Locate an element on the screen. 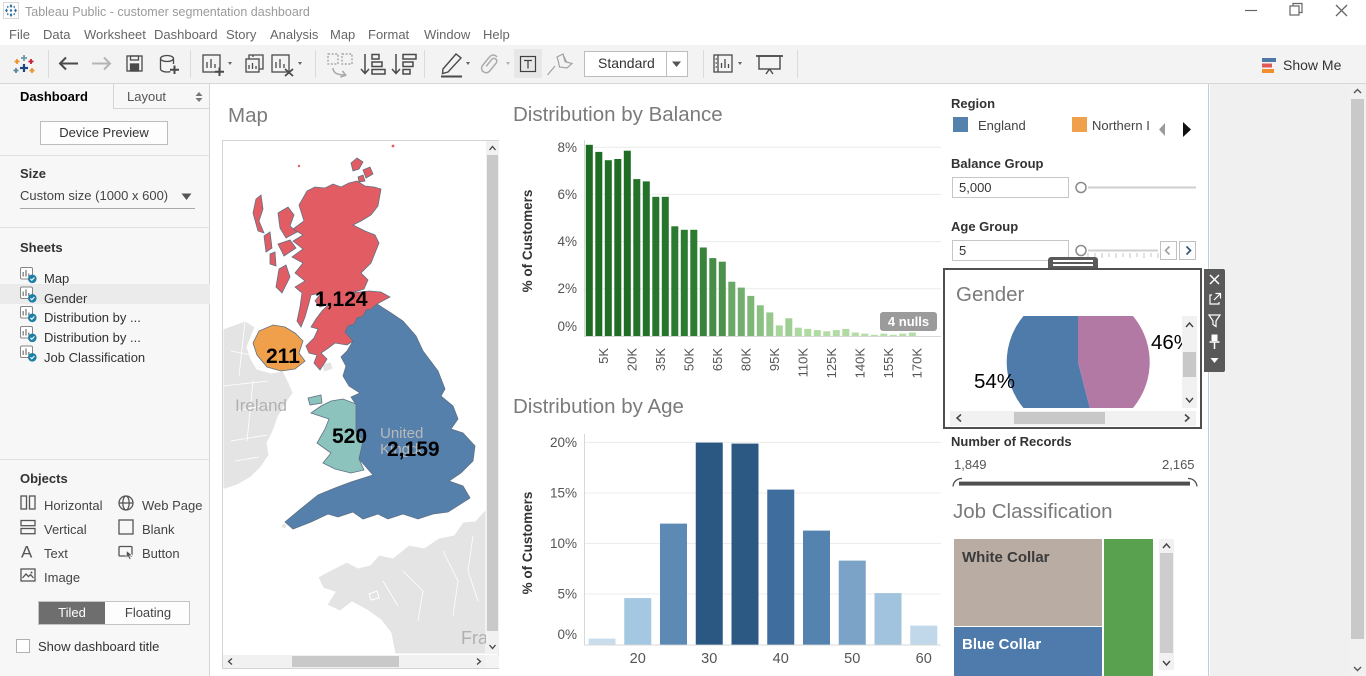 The image size is (1366, 676). svg-text: 125K is located at coordinates (831, 363).